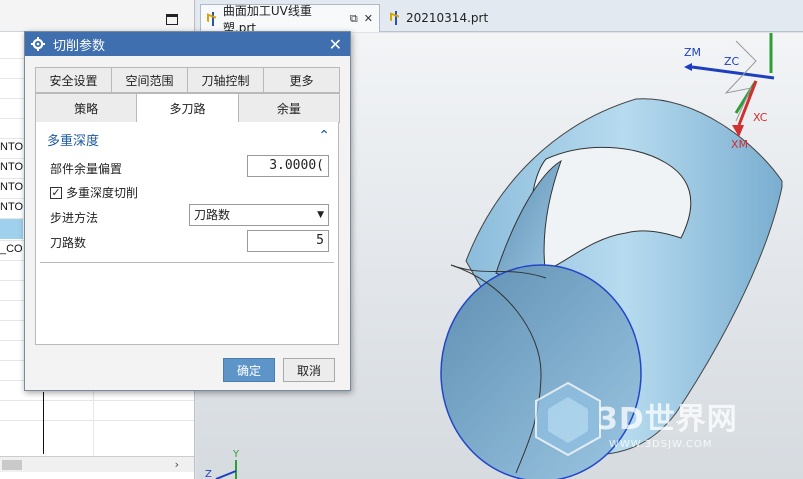 Image resolution: width=803 pixels, height=479 pixels. Describe the element at coordinates (335, 44) in the screenshot. I see `close-icon: ✕` at that location.